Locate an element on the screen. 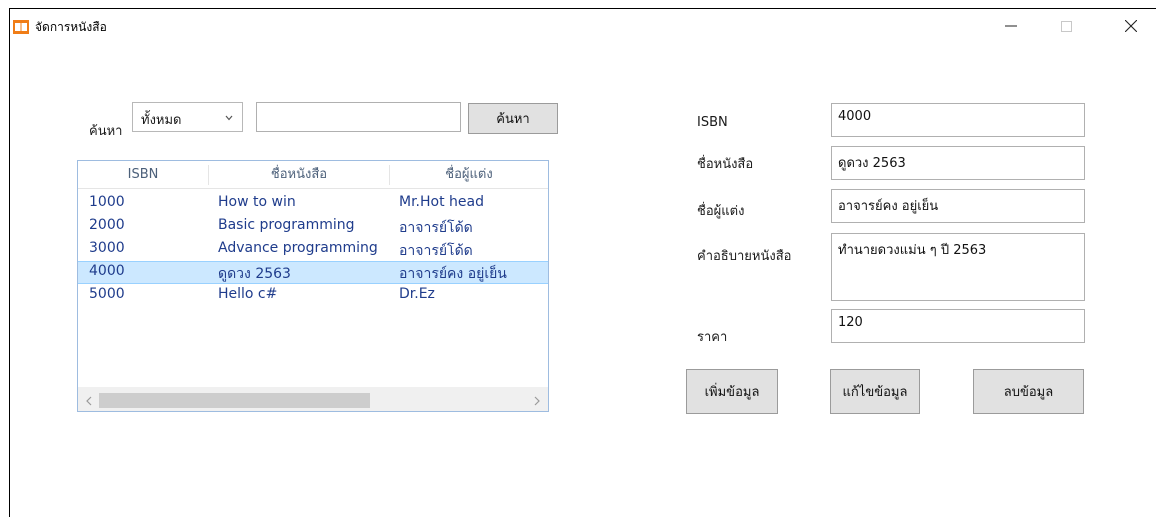 The height and width of the screenshot is (517, 1156). author-field: อาจารย์คง อยู่เย็น is located at coordinates (958, 206).